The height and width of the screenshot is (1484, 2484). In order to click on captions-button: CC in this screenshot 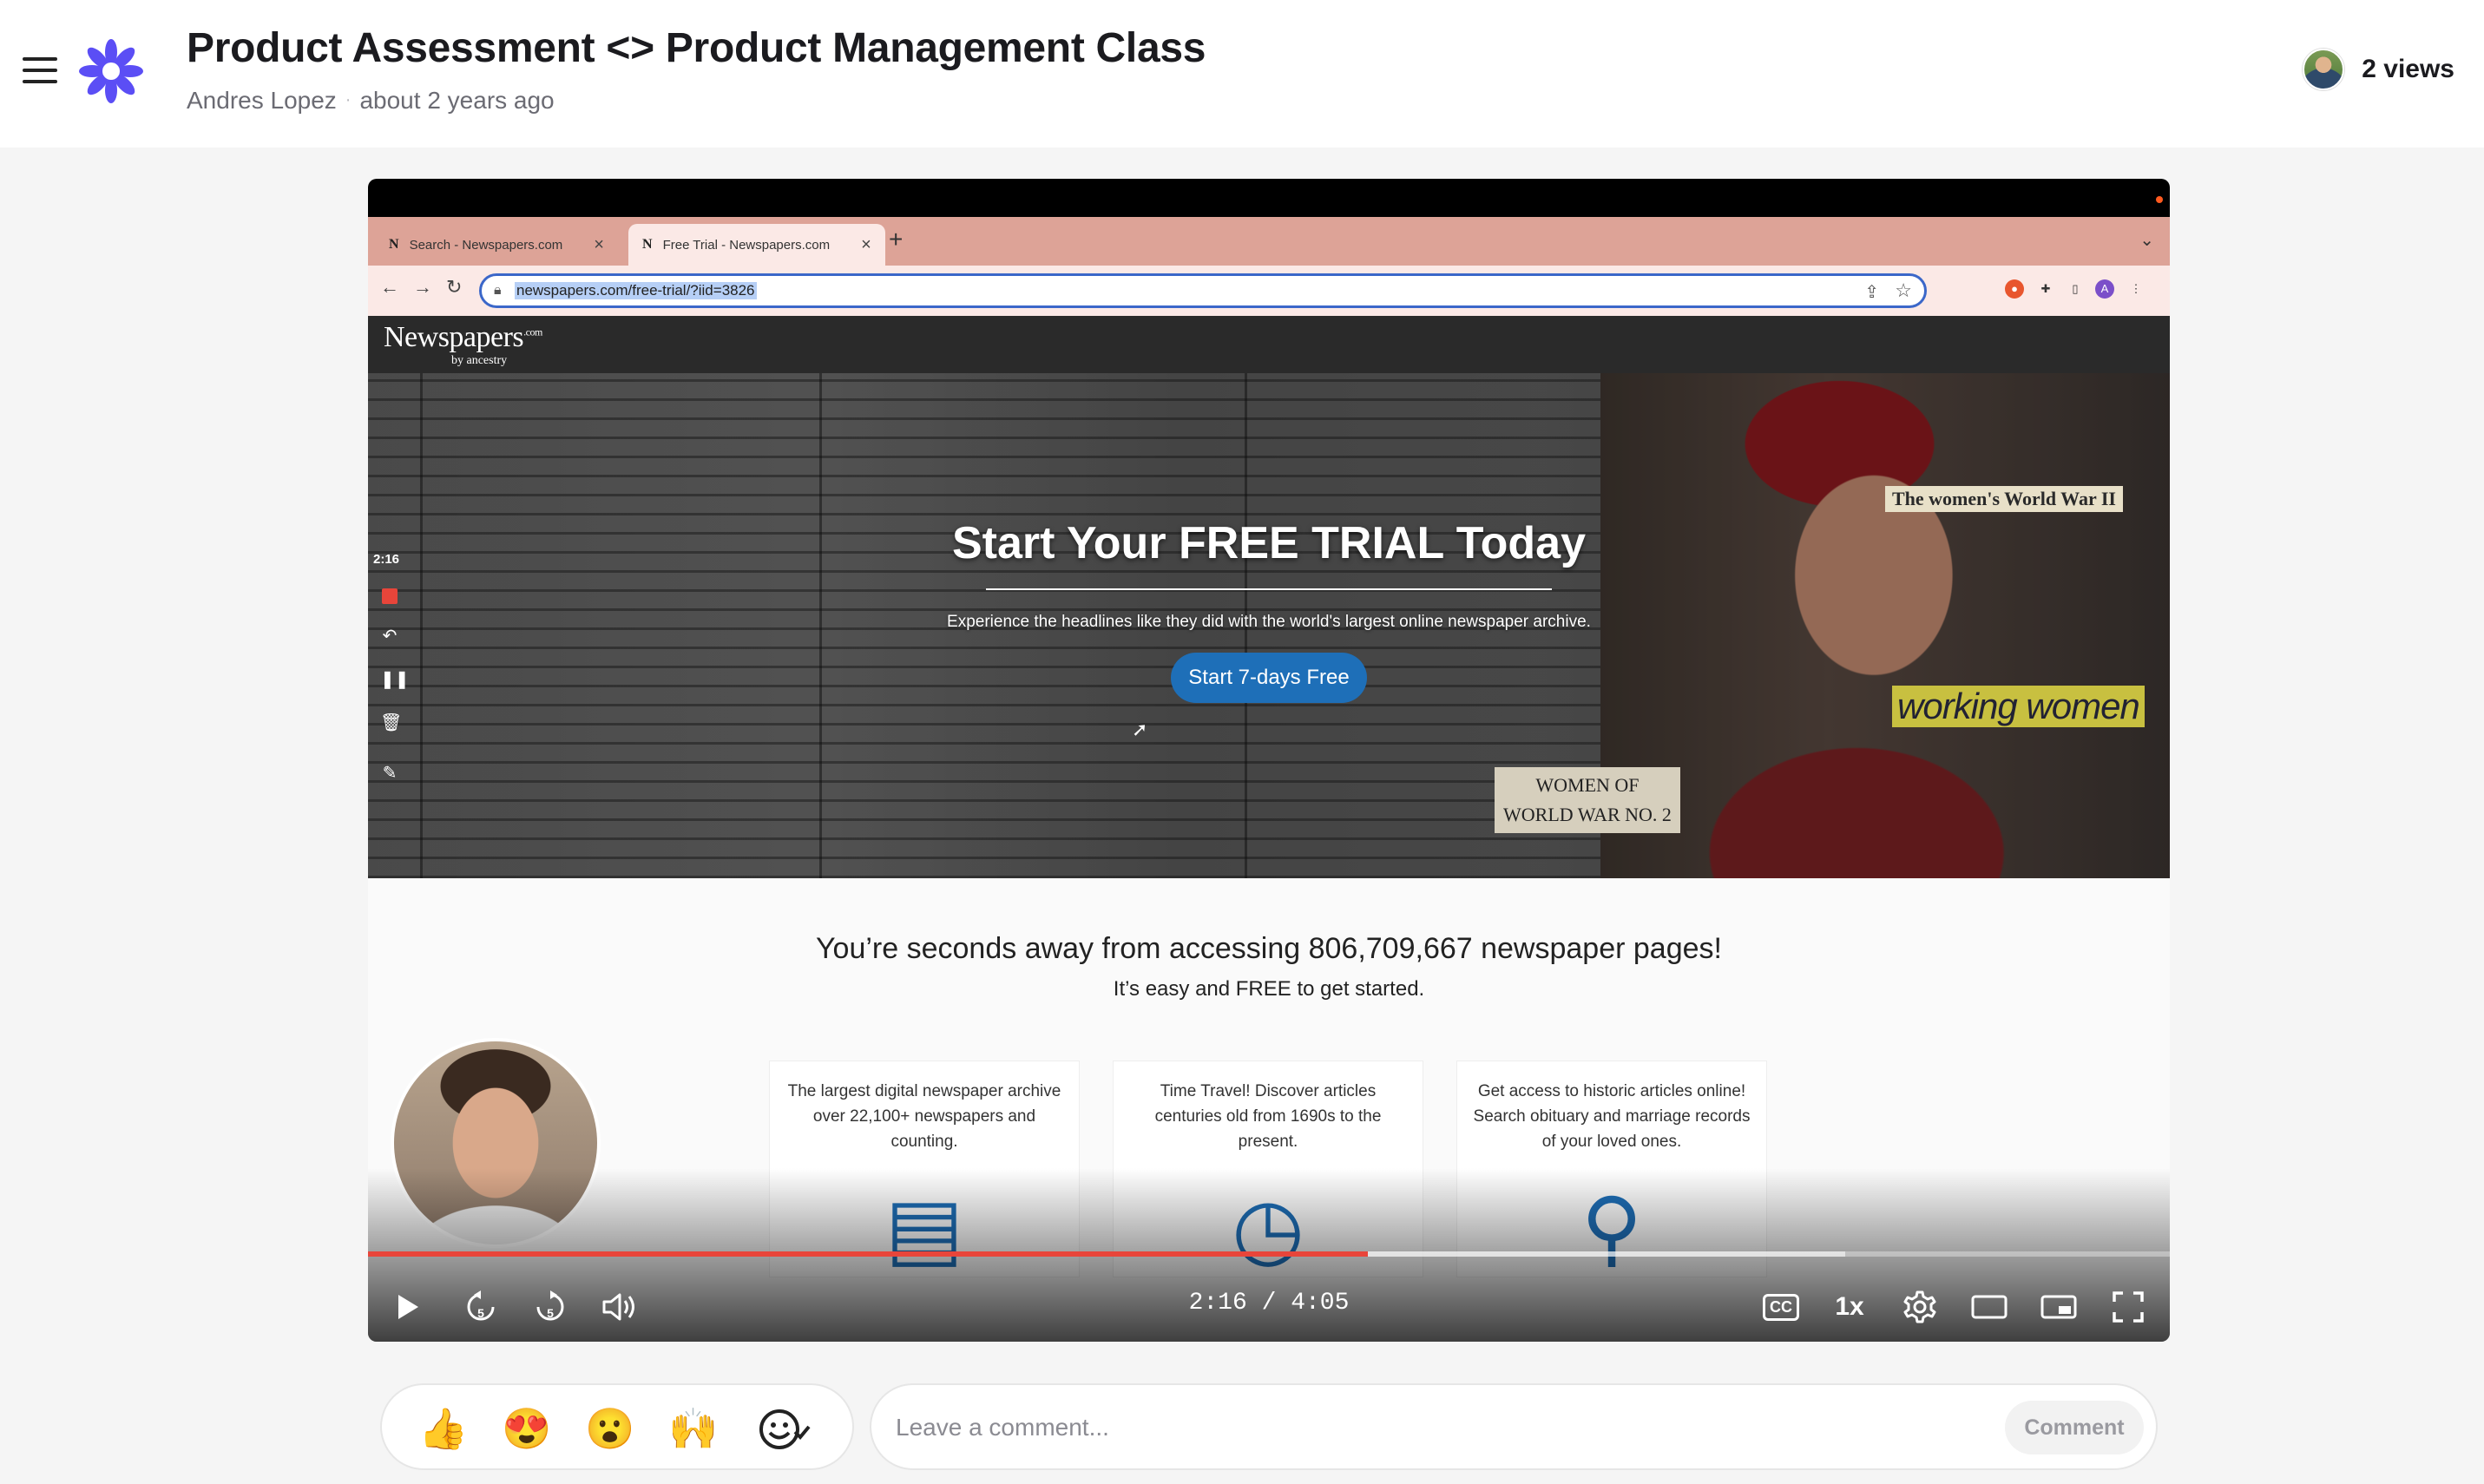, I will do `click(1781, 1307)`.